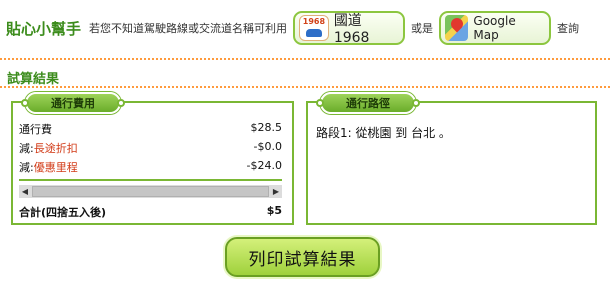 The width and height of the screenshot is (610, 284). I want to click on route-panel-title: 通行路徑, so click(368, 103).